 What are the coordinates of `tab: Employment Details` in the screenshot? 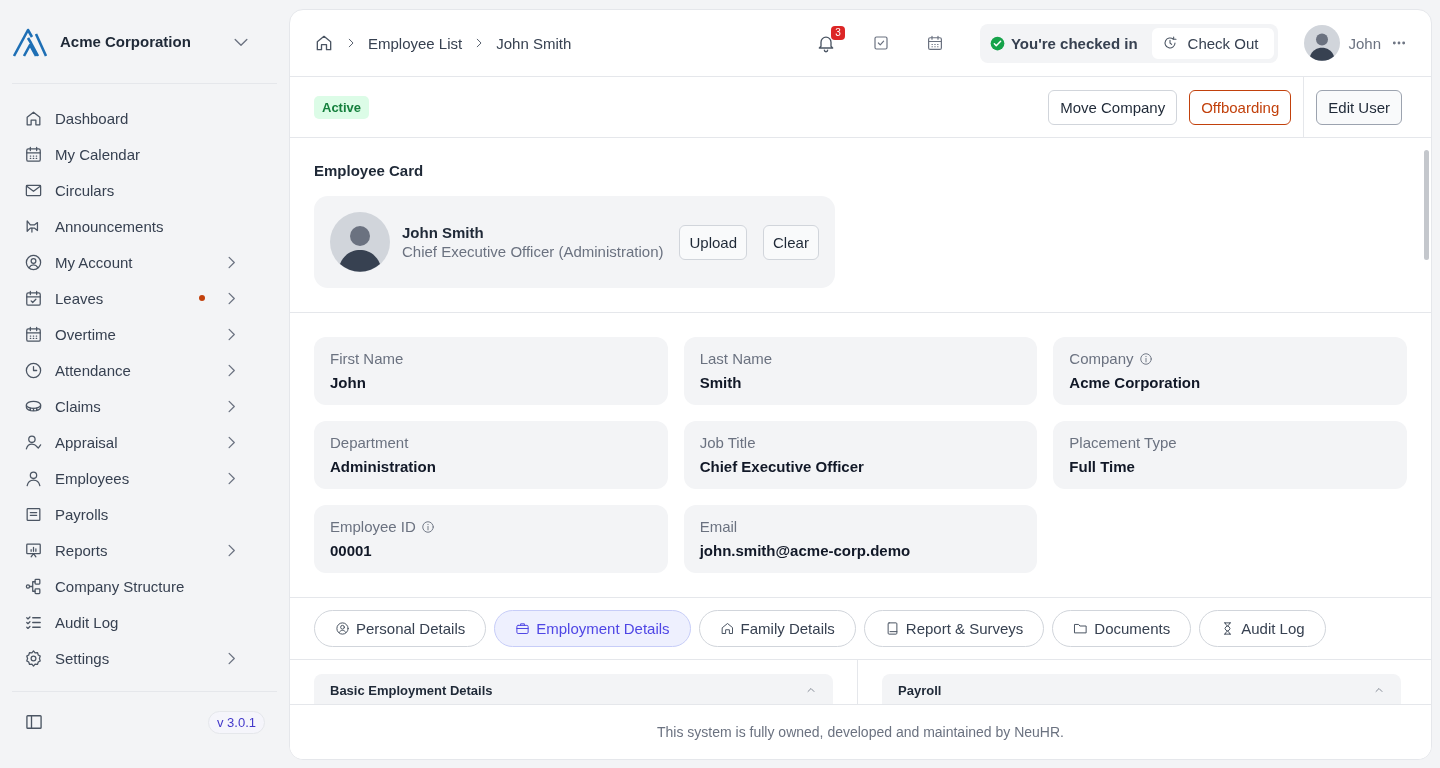 It's located at (592, 628).